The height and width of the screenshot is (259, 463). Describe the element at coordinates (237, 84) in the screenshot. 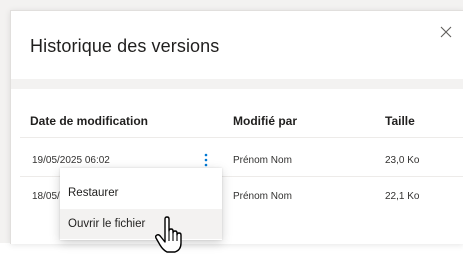

I see `header-band` at that location.